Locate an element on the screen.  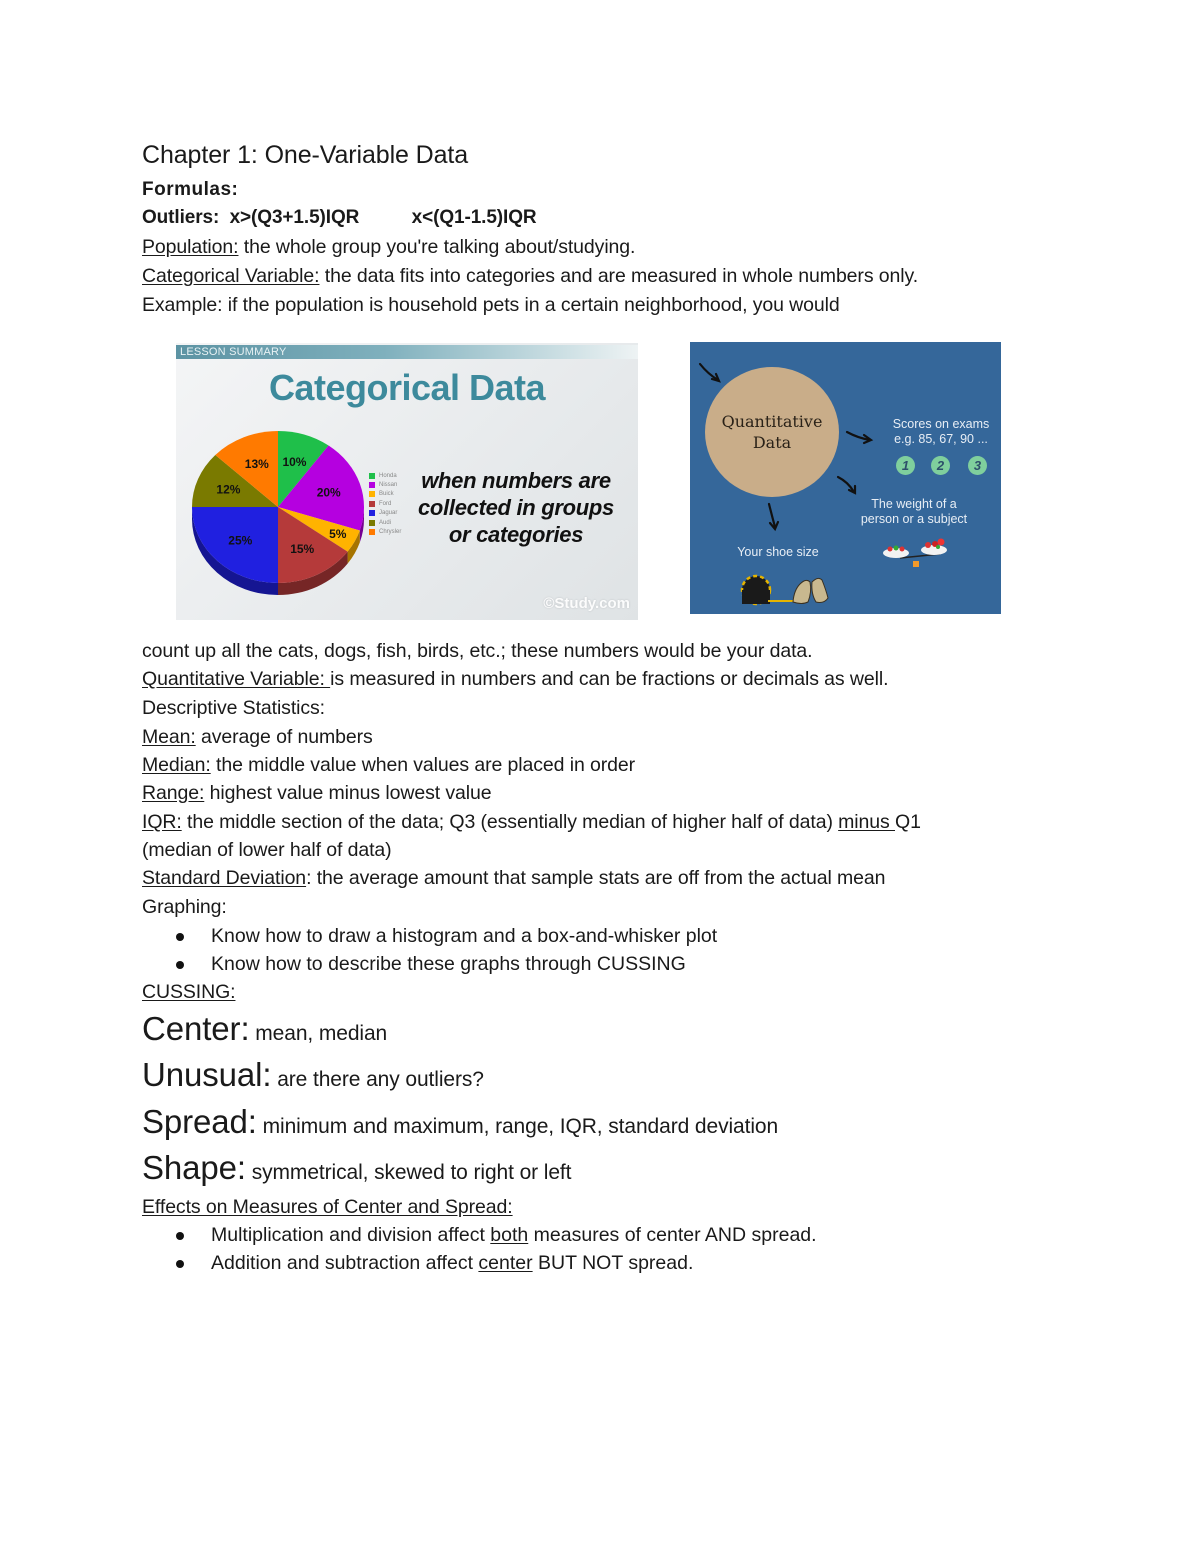
legend-item-ford: Ford is located at coordinates (385, 503).